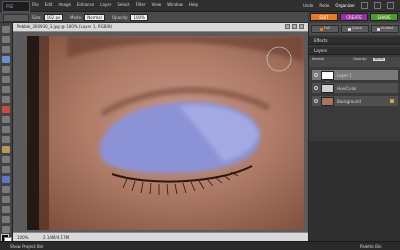  Describe the element at coordinates (6, 109) in the screenshot. I see `red-eye-tool-icon` at that location.